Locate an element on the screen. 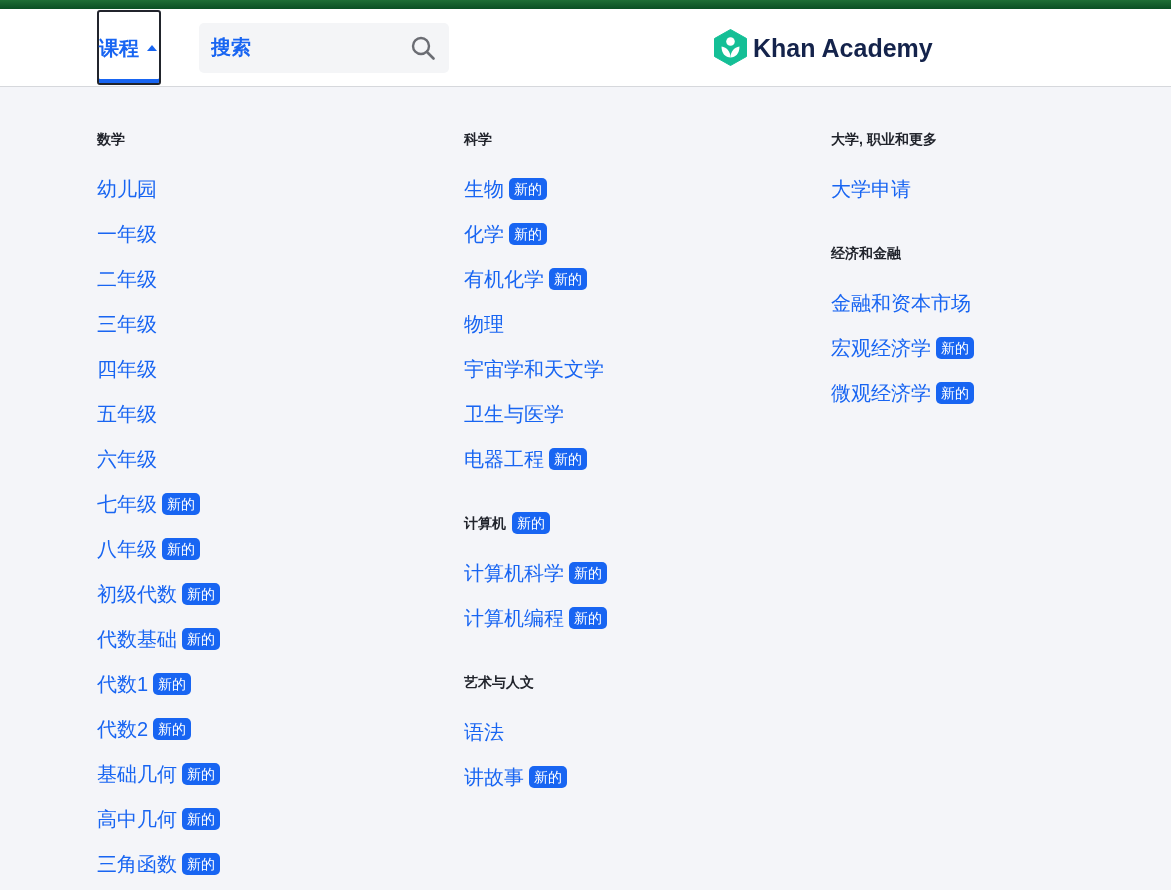 This screenshot has width=1171, height=890. courses-menu-button: 课程 is located at coordinates (129, 47).